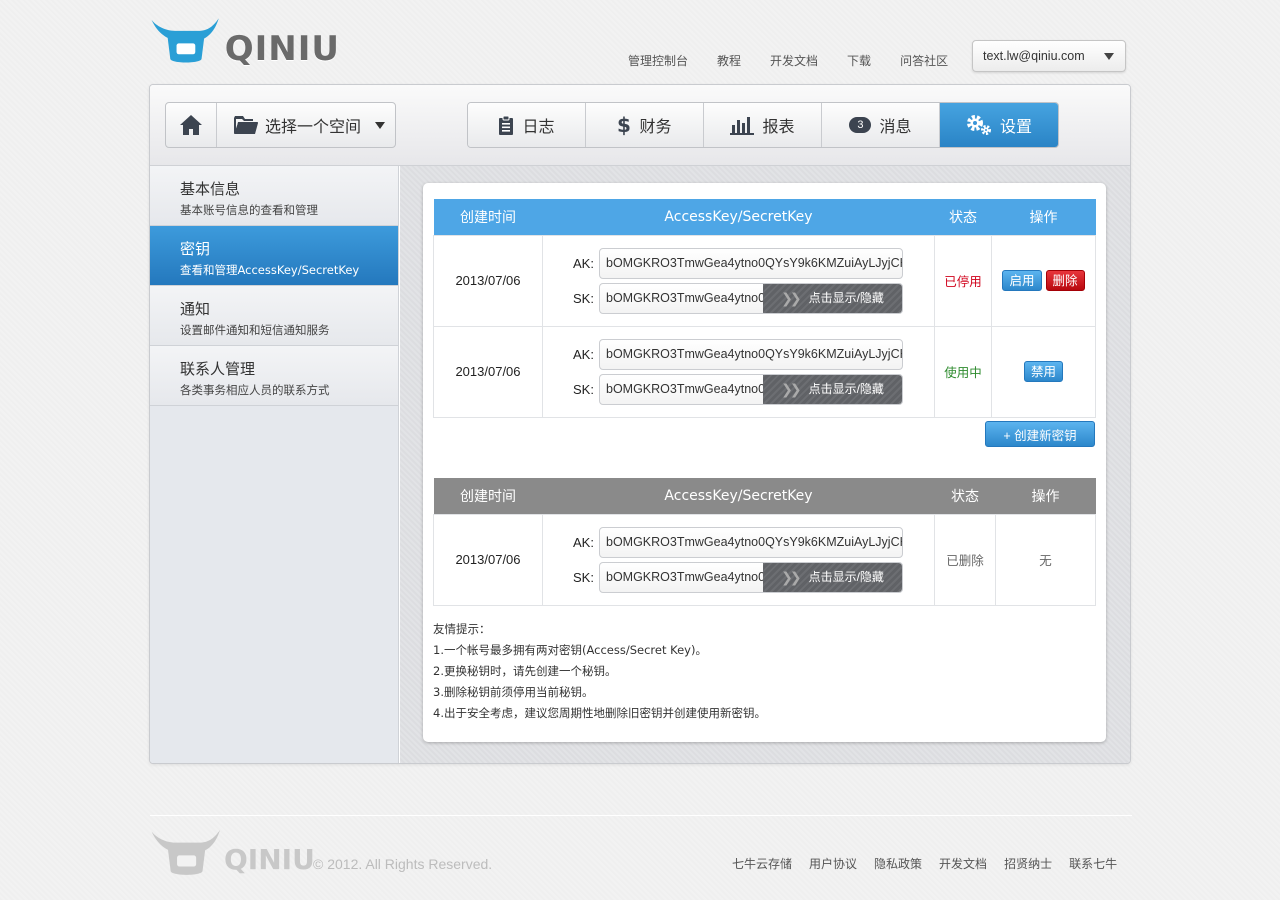  Describe the element at coordinates (255, 330) in the screenshot. I see `sidebar-item-desc: 设置邮件通知和短信通知服务` at that location.